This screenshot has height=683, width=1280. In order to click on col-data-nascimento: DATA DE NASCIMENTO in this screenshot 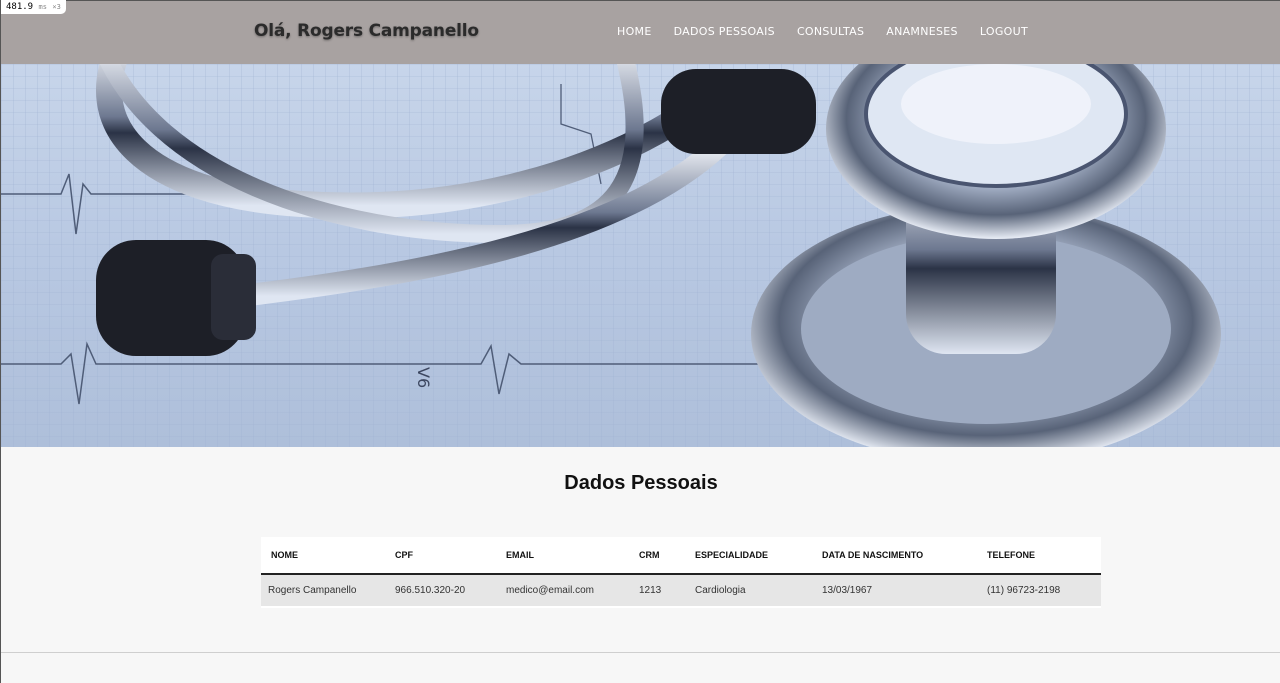, I will do `click(904, 556)`.